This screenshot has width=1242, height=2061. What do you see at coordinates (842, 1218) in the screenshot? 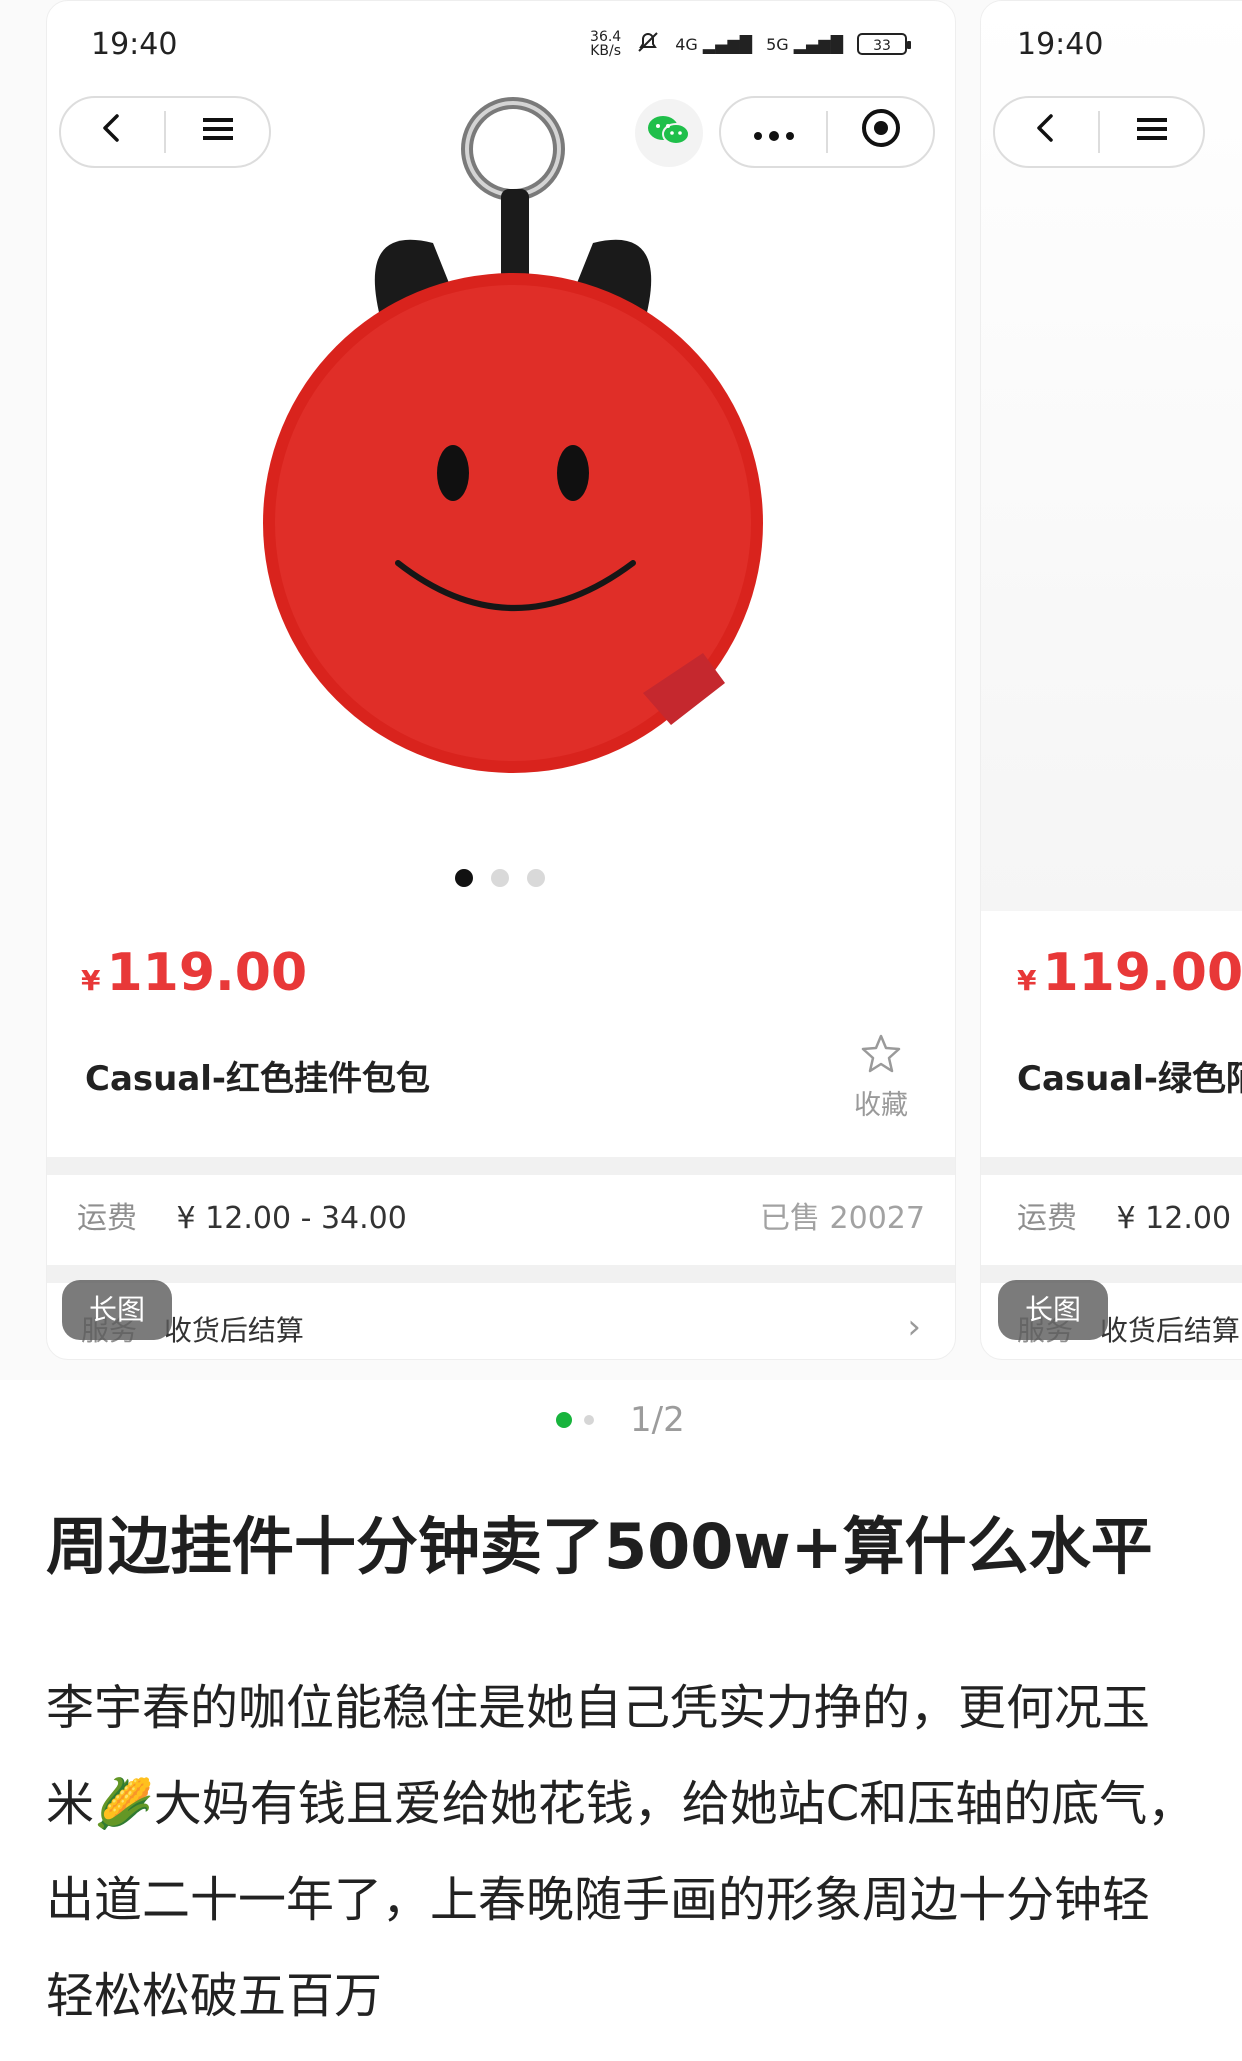
I see `sold-count: 已售 20027` at bounding box center [842, 1218].